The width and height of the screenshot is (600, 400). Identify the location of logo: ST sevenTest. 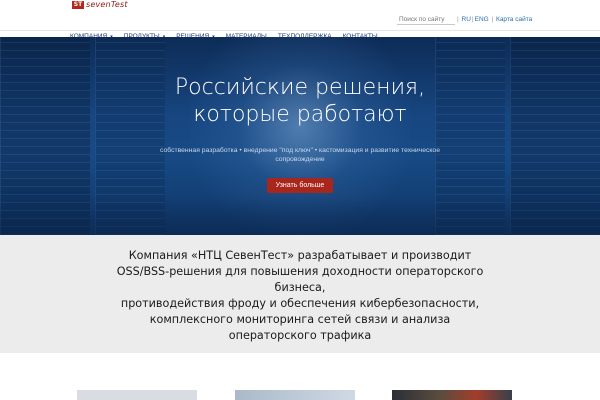
(100, 4).